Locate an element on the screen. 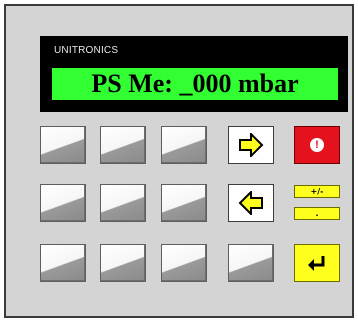 This screenshot has height=322, width=358. alarm-icon: ! is located at coordinates (317, 145).